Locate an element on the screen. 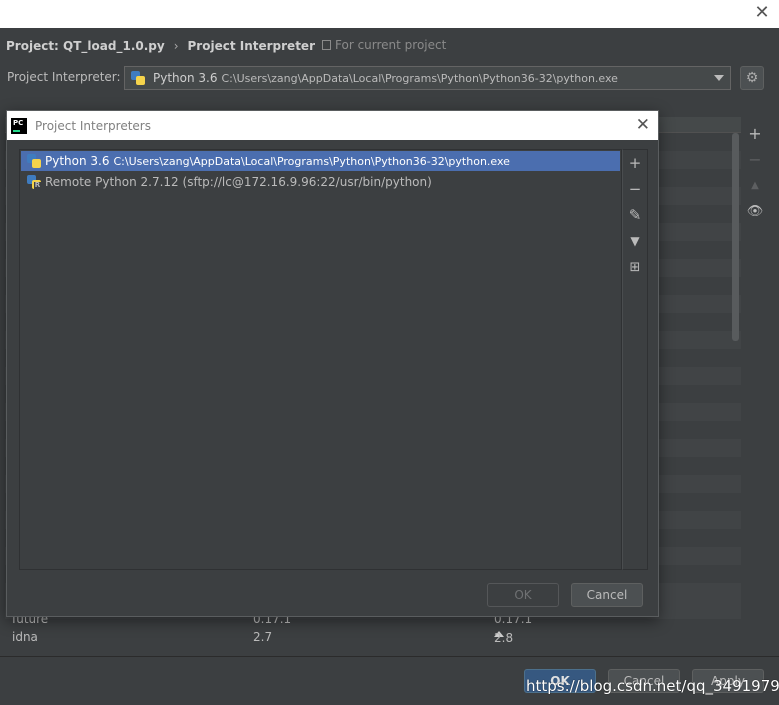 The image size is (779, 705). scope-note: For current project is located at coordinates (384, 45).